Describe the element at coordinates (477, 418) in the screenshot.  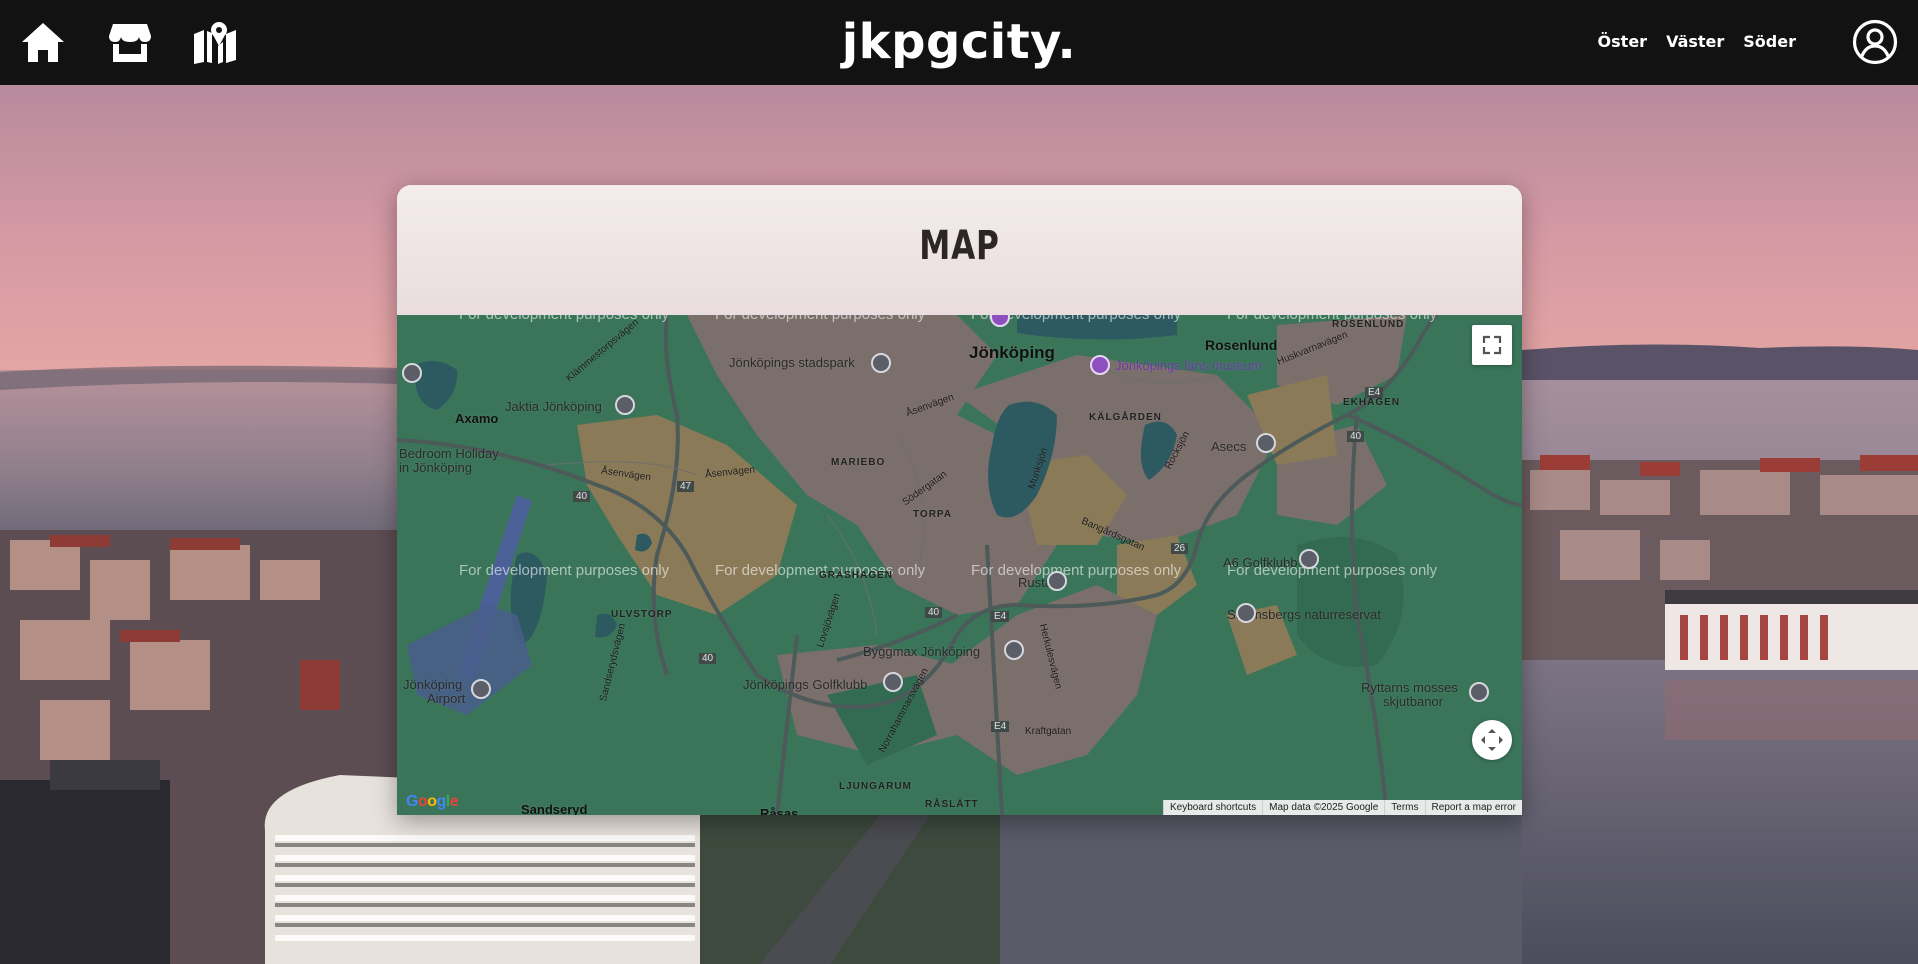
I see `map-label-axamo: Axamo` at that location.